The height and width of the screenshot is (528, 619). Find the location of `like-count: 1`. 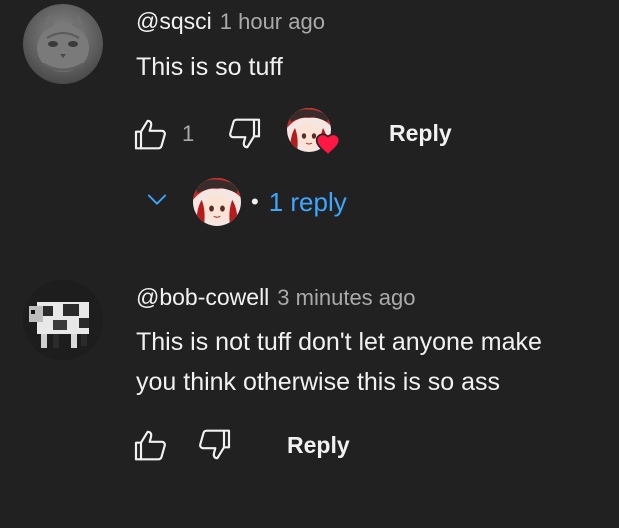

like-count: 1 is located at coordinates (188, 133).